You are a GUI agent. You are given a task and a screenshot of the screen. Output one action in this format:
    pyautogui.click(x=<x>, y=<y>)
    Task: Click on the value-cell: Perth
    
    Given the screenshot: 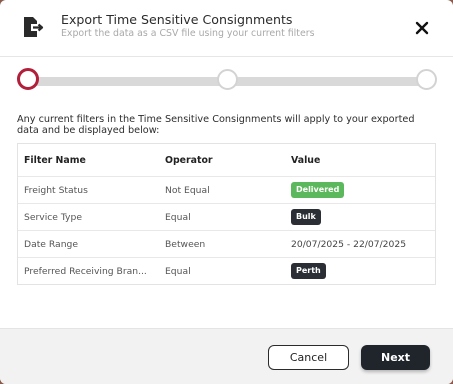 What is the action you would take?
    pyautogui.click(x=361, y=271)
    